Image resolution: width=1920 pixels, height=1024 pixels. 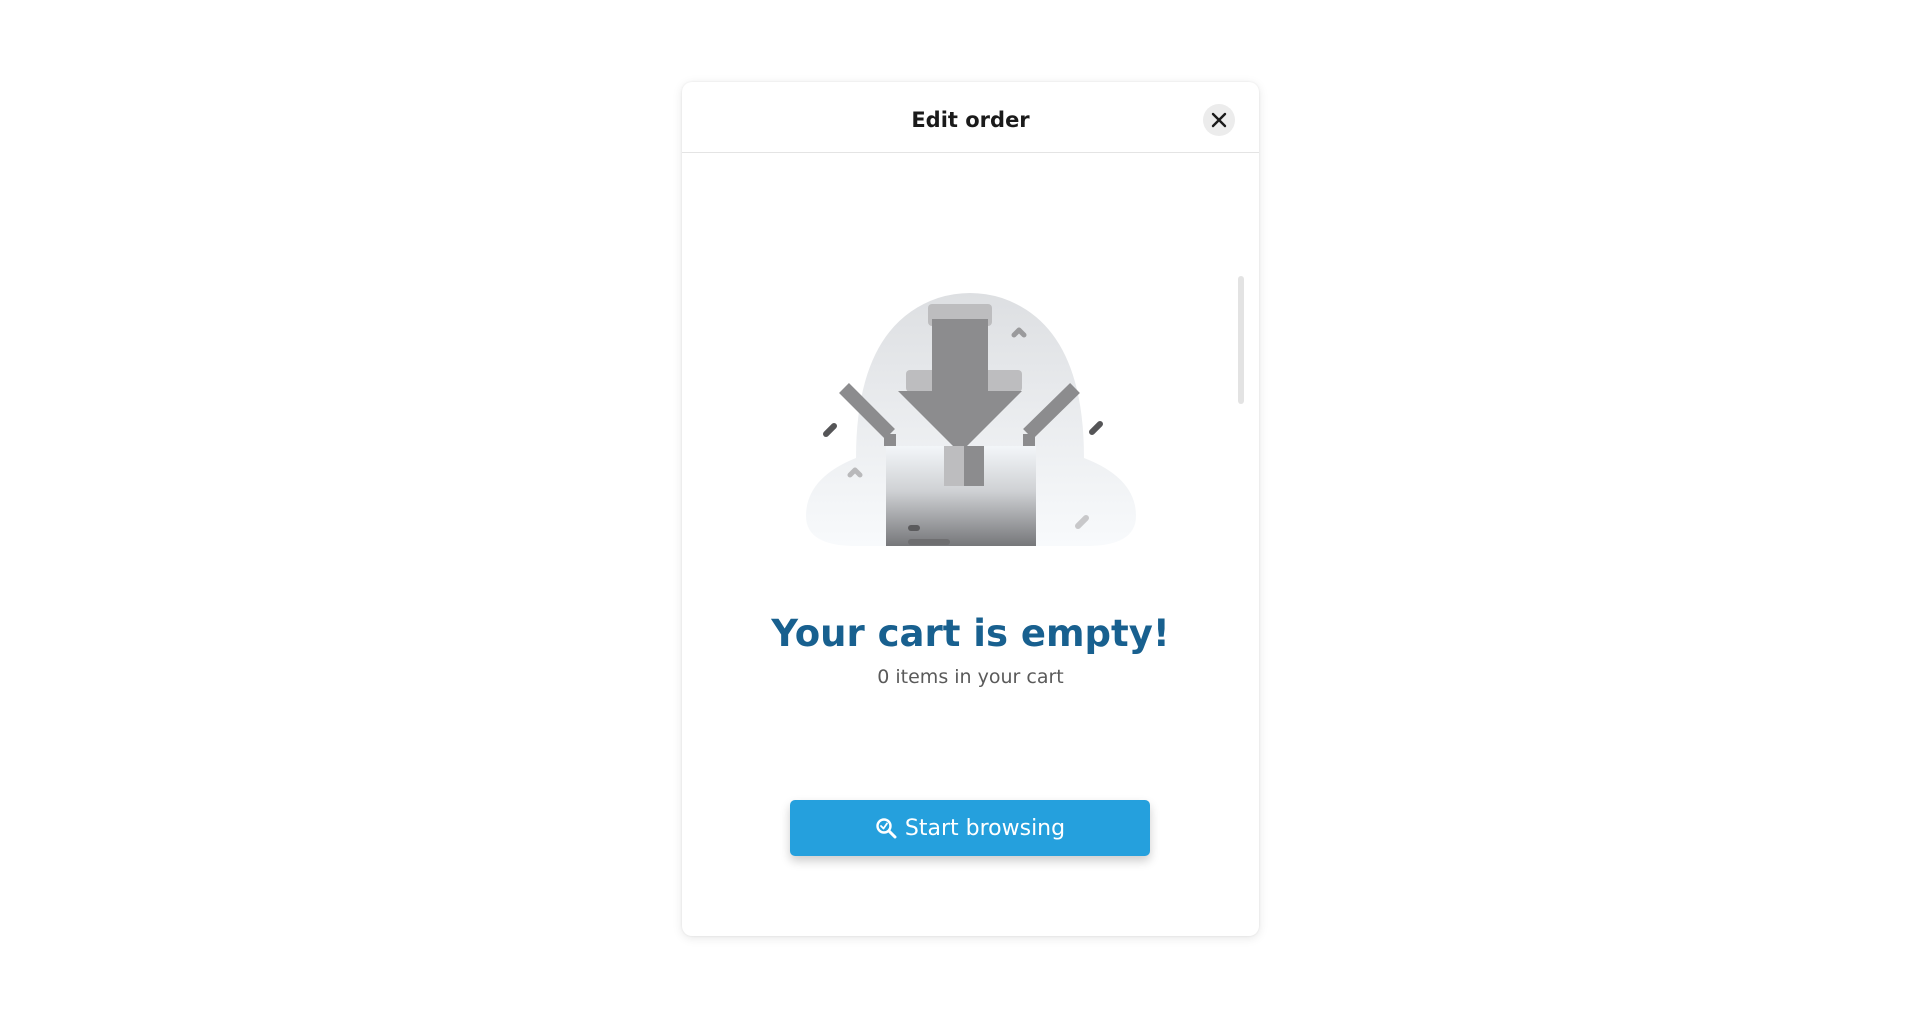 I want to click on start-browsing-label: Start browsing, so click(x=985, y=828).